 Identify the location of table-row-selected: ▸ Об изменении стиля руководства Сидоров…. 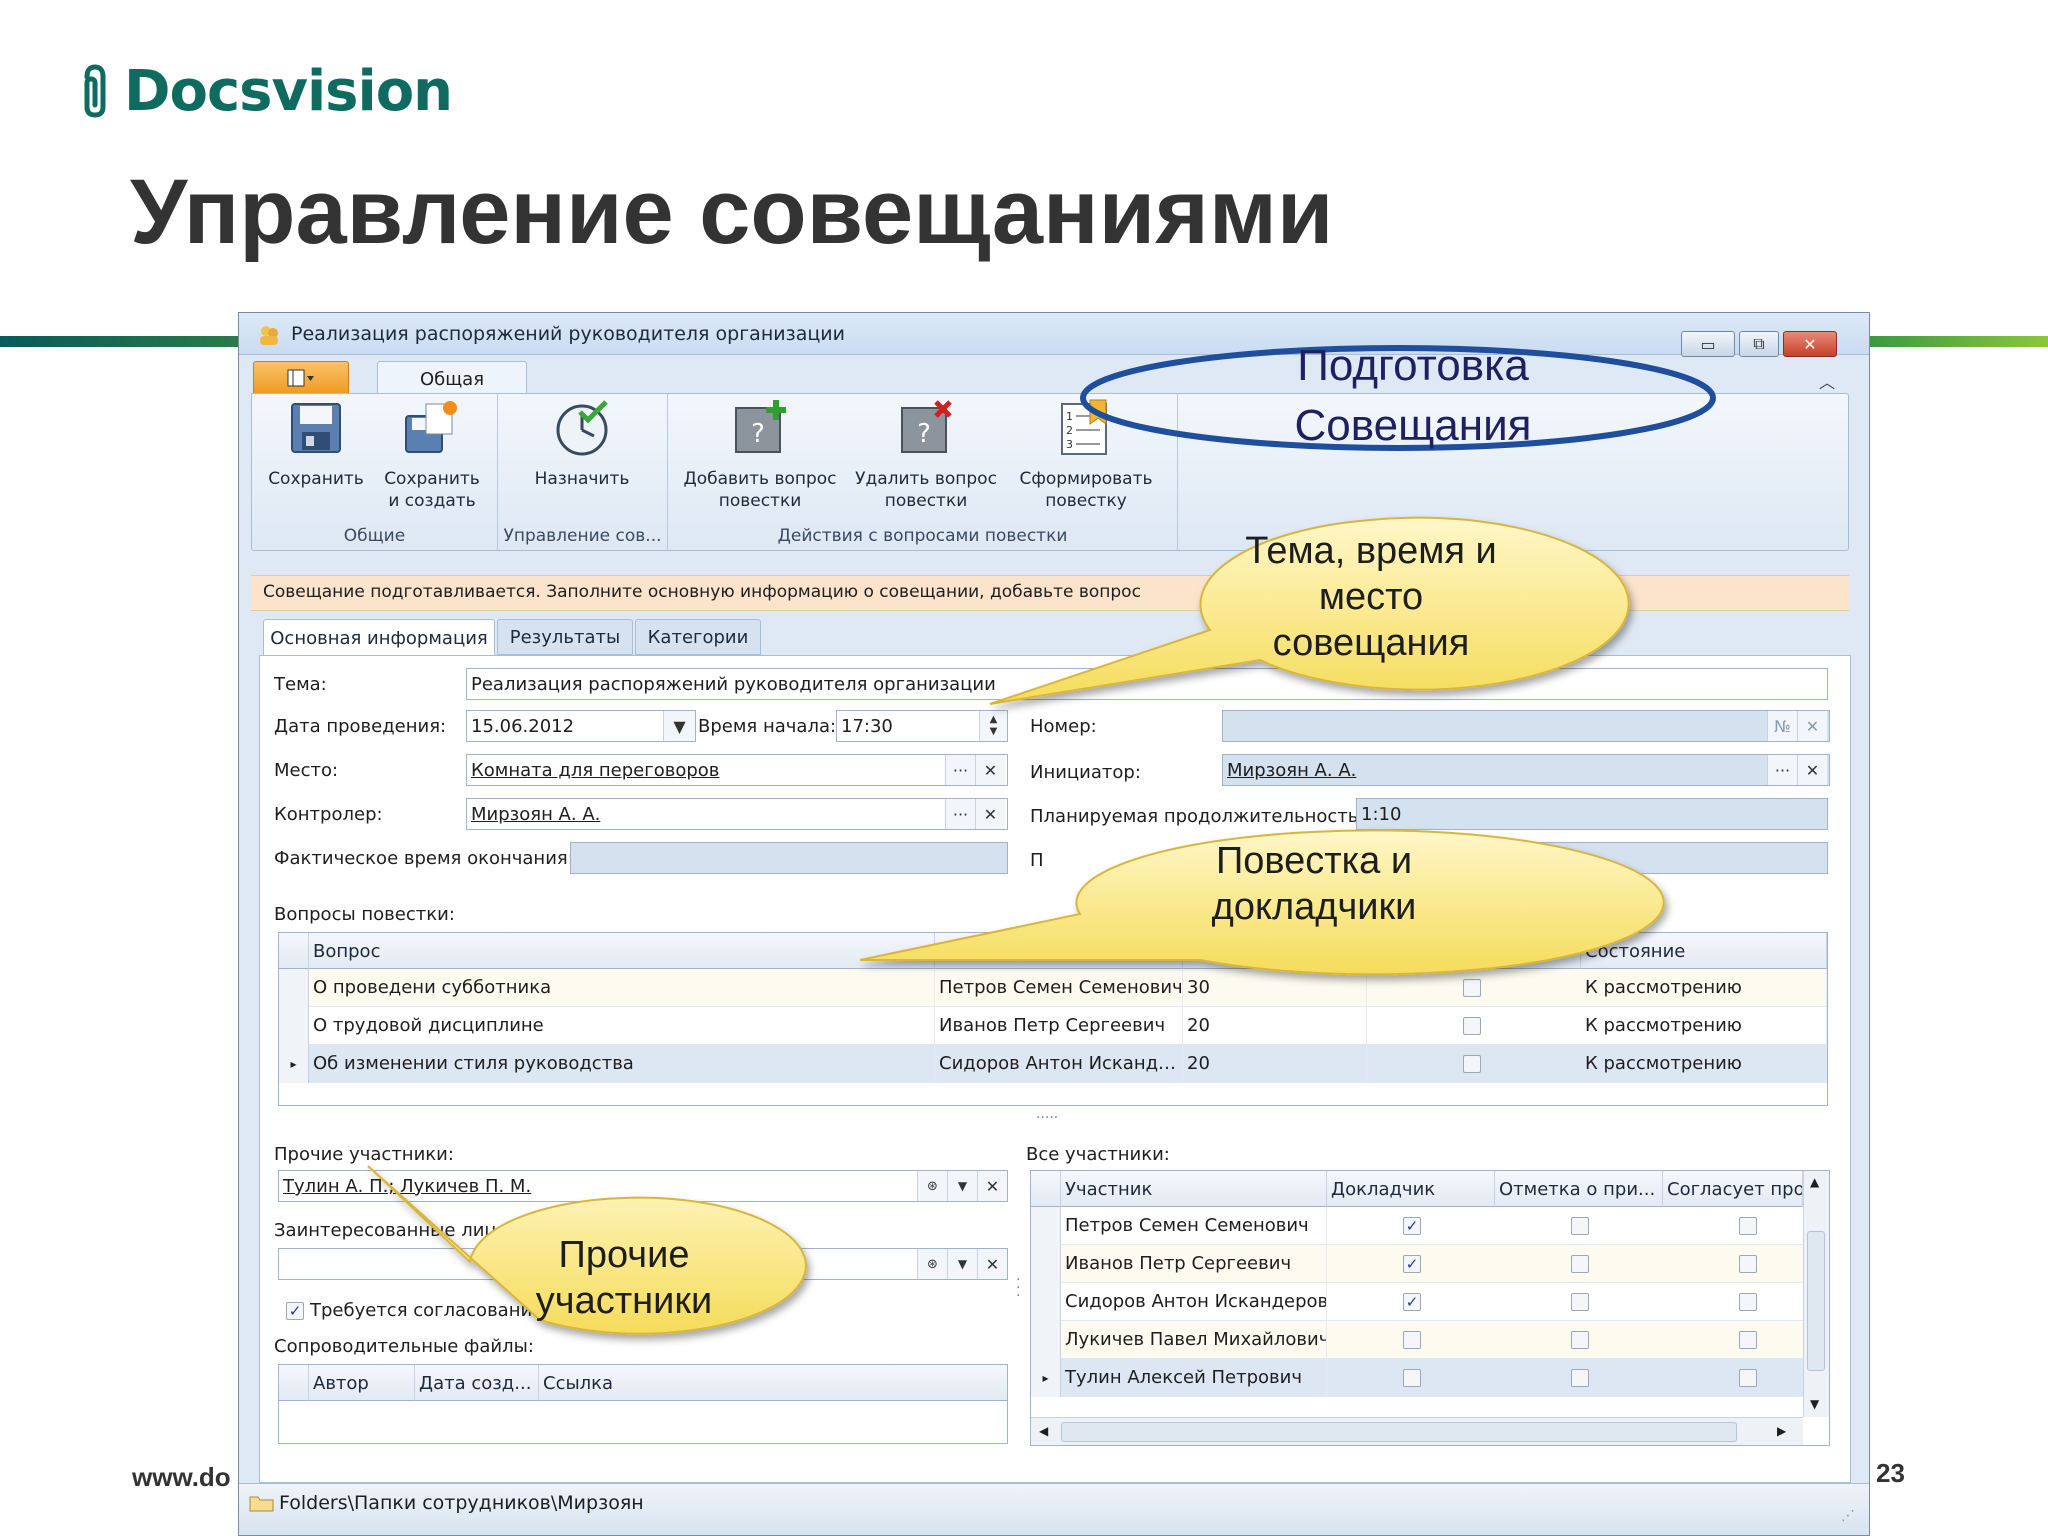
(1053, 1064).